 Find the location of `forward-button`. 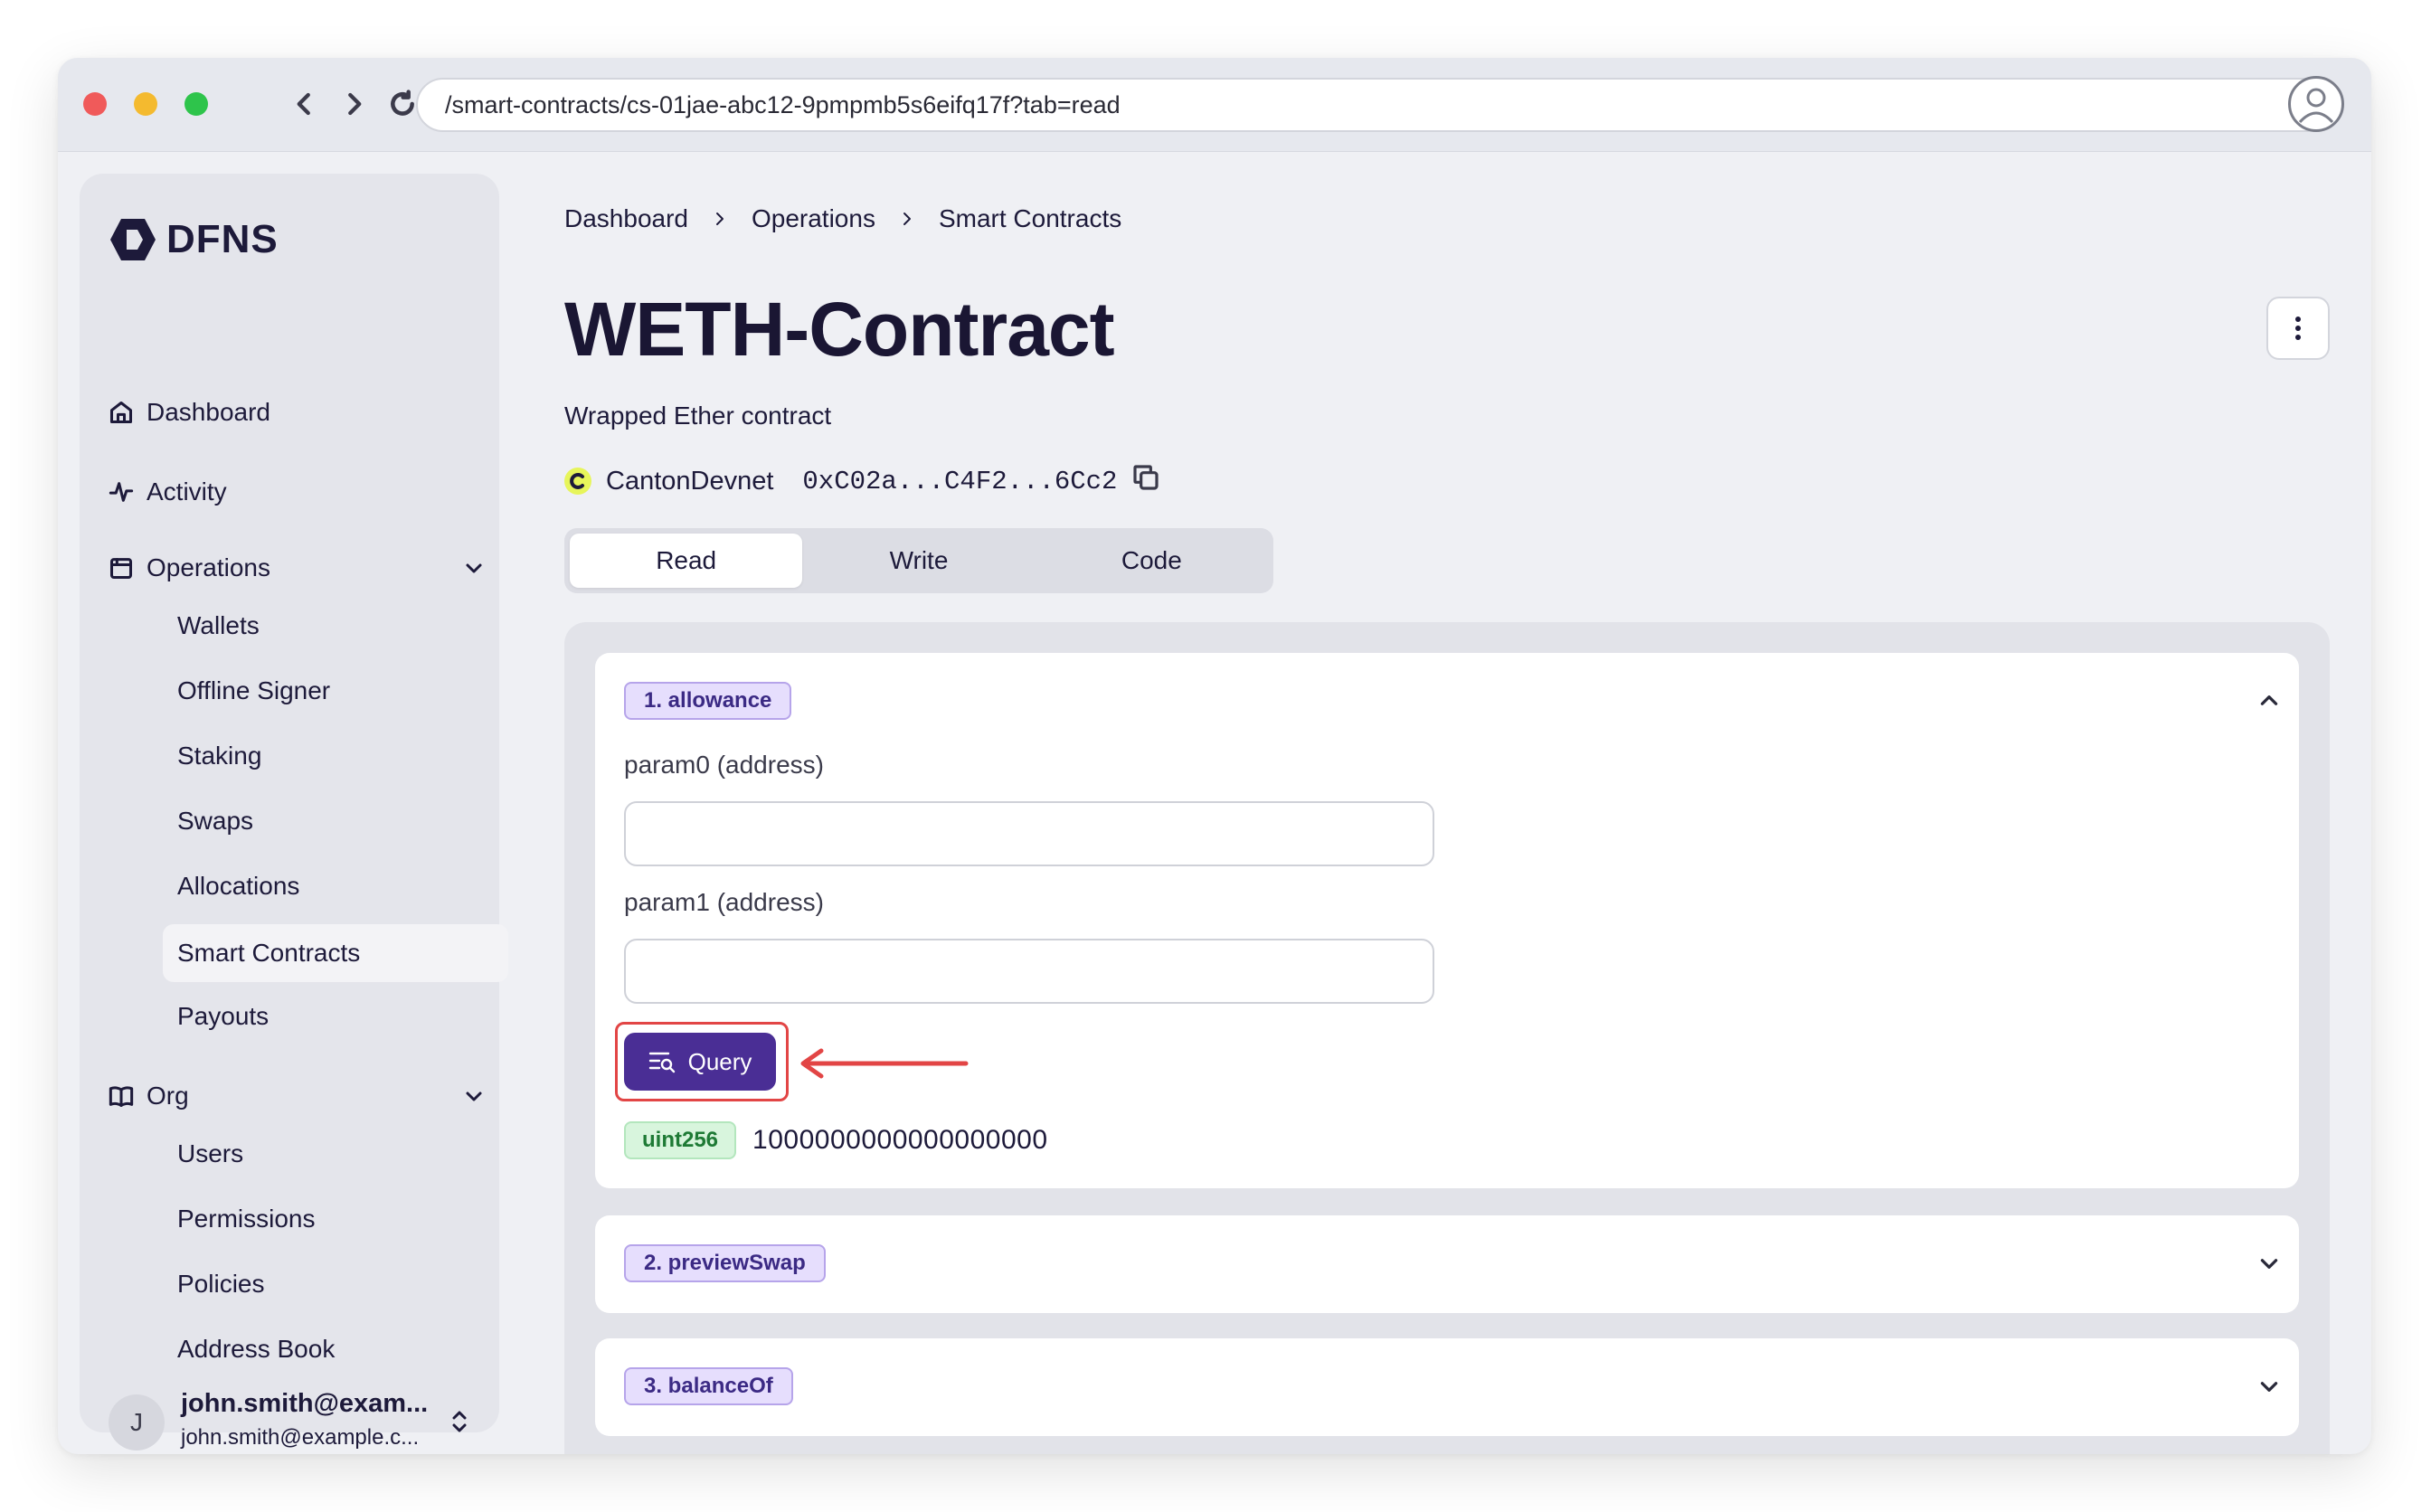

forward-button is located at coordinates (354, 104).